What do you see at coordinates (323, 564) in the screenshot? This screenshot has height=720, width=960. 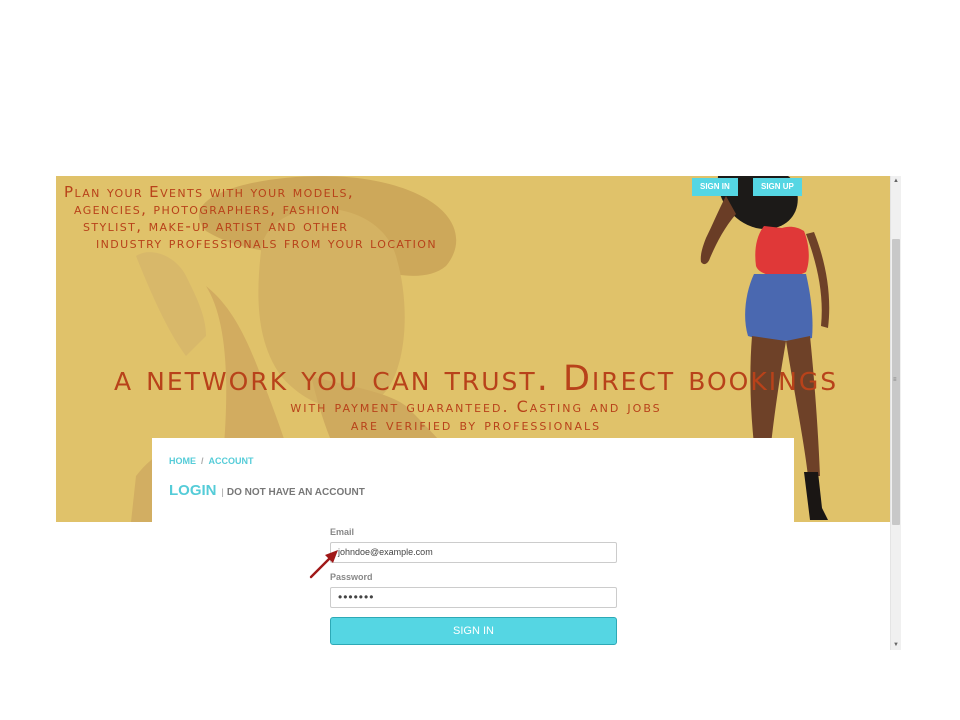 I see `arrow-icon` at bounding box center [323, 564].